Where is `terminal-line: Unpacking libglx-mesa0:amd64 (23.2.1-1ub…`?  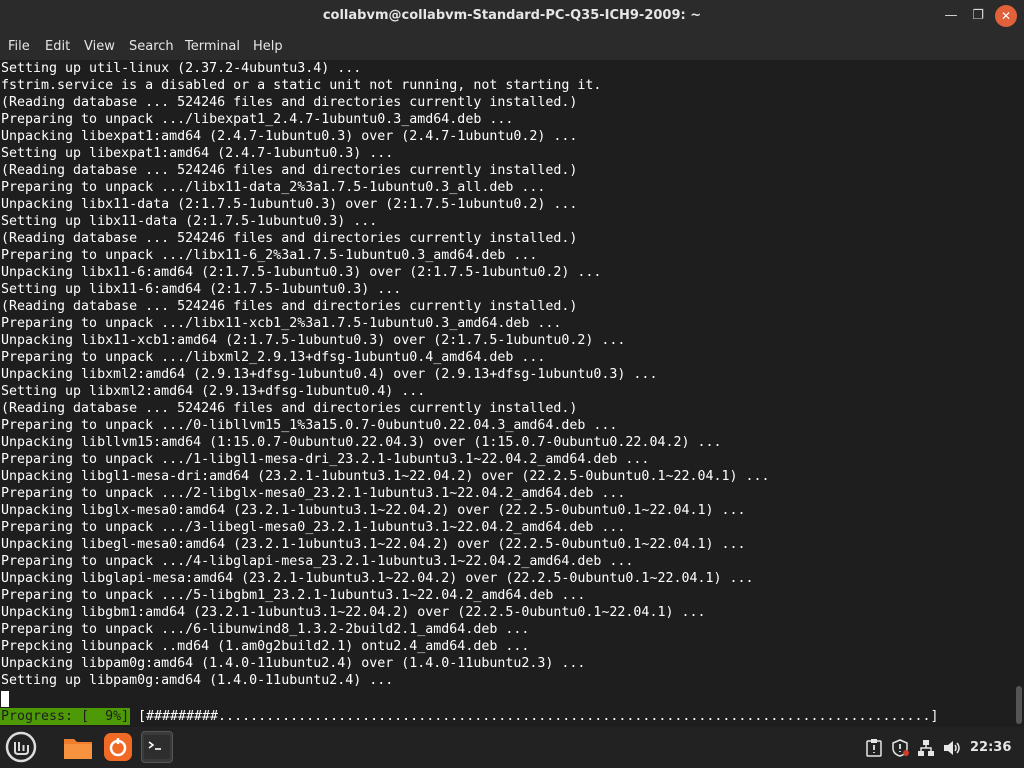
terminal-line: Unpacking libglx-mesa0:amd64 (23.2.1-1ub… is located at coordinates (373, 510).